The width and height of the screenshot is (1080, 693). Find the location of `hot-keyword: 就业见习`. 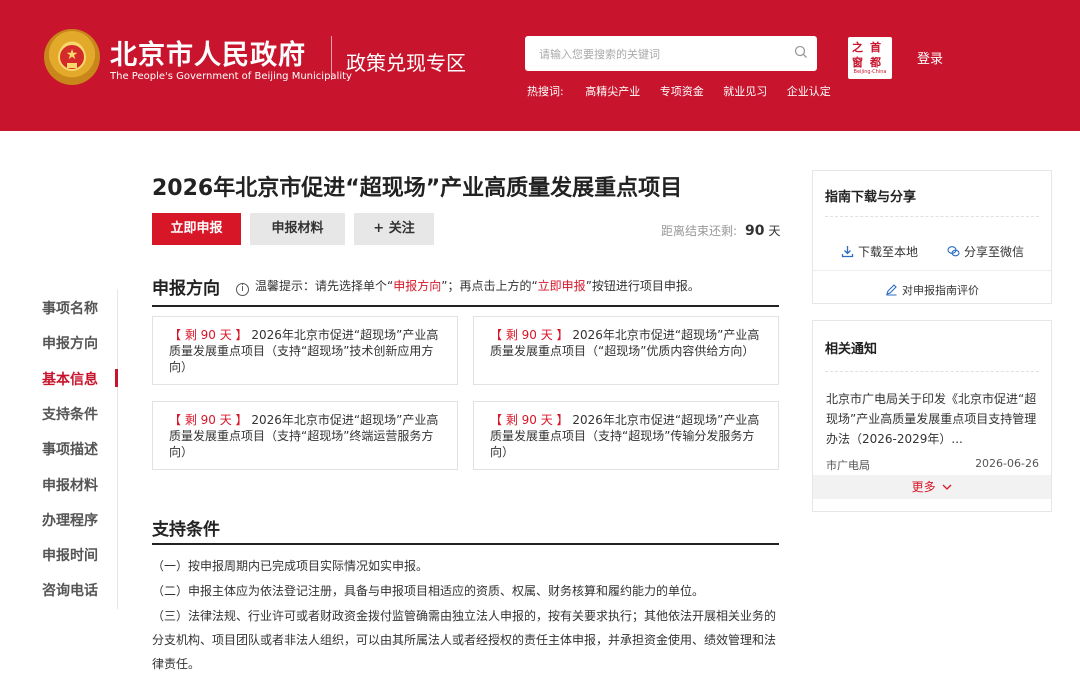

hot-keyword: 就业见习 is located at coordinates (745, 91).